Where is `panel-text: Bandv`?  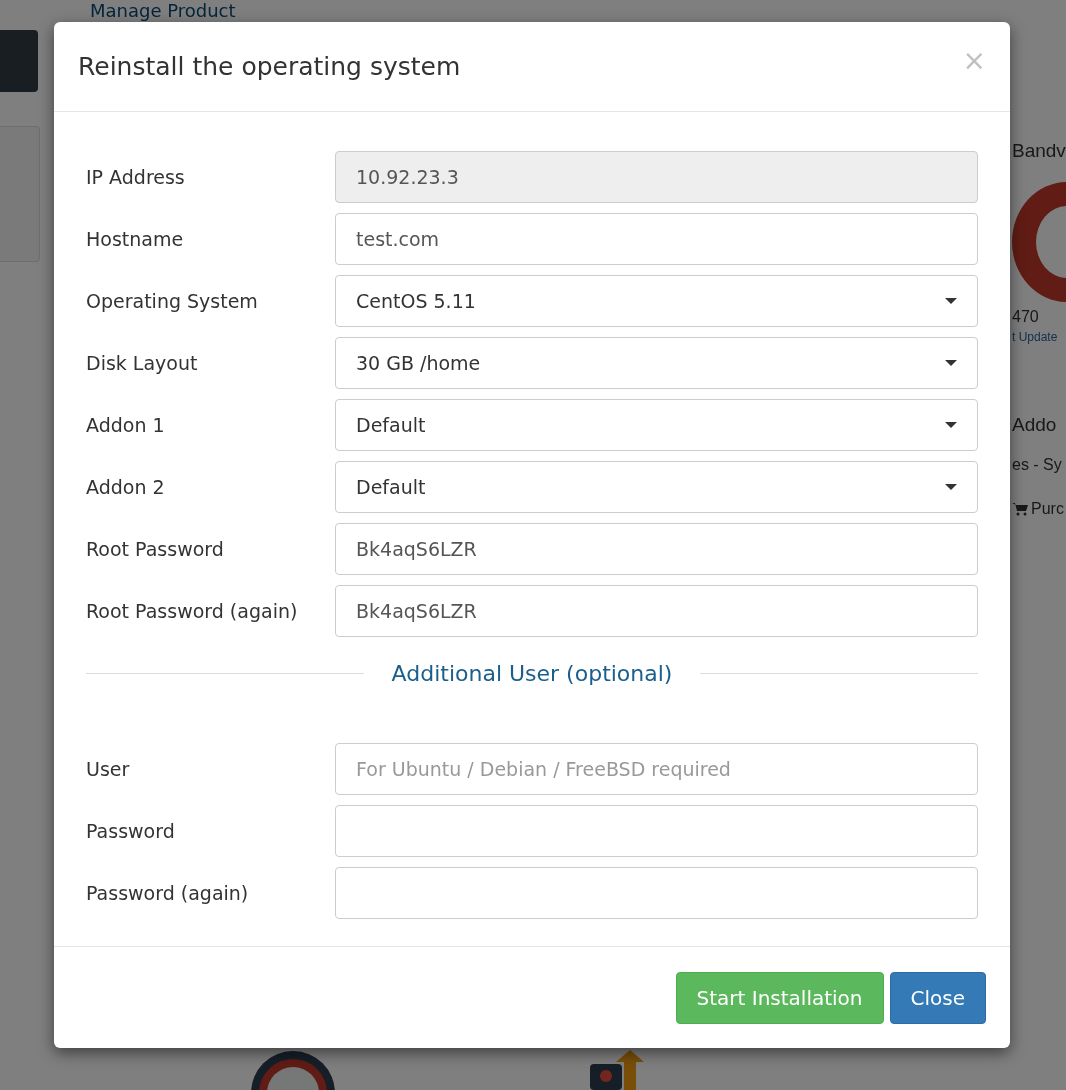
panel-text: Bandv is located at coordinates (1039, 151).